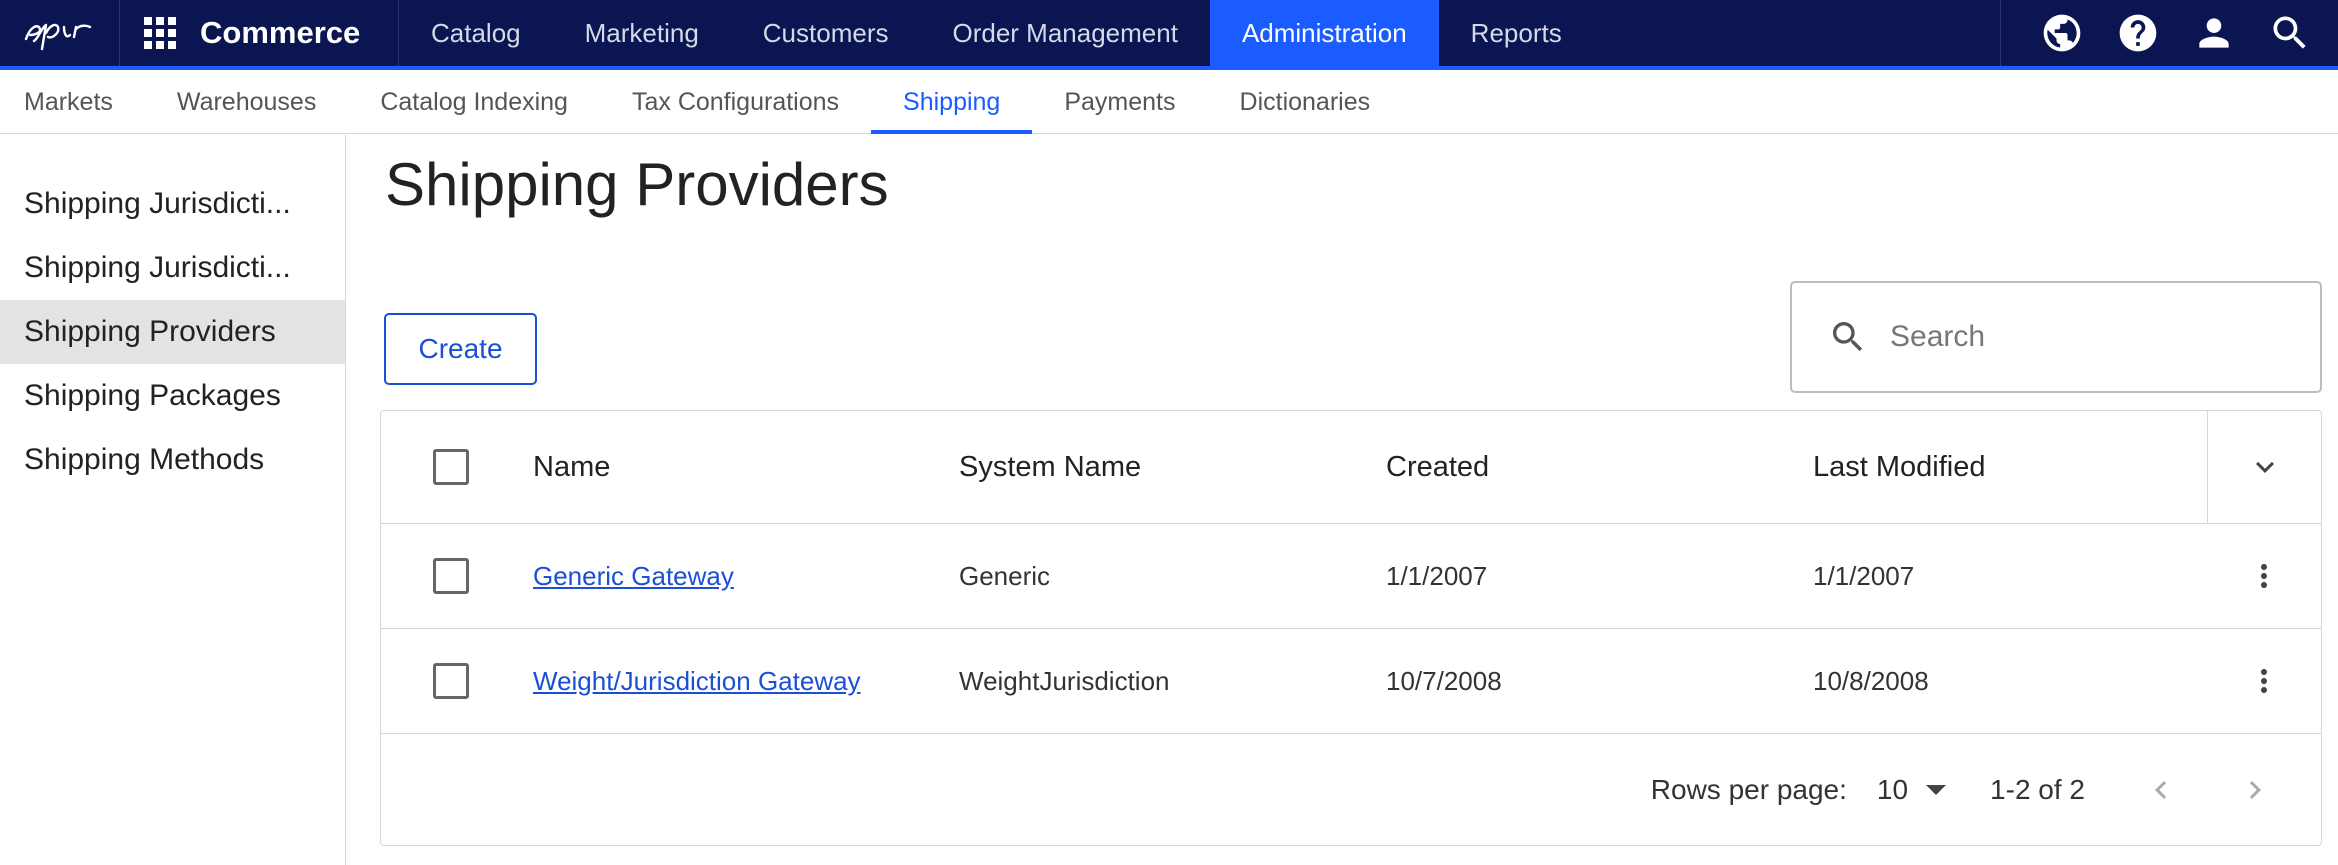  I want to click on topnav-customers: Customers, so click(826, 33).